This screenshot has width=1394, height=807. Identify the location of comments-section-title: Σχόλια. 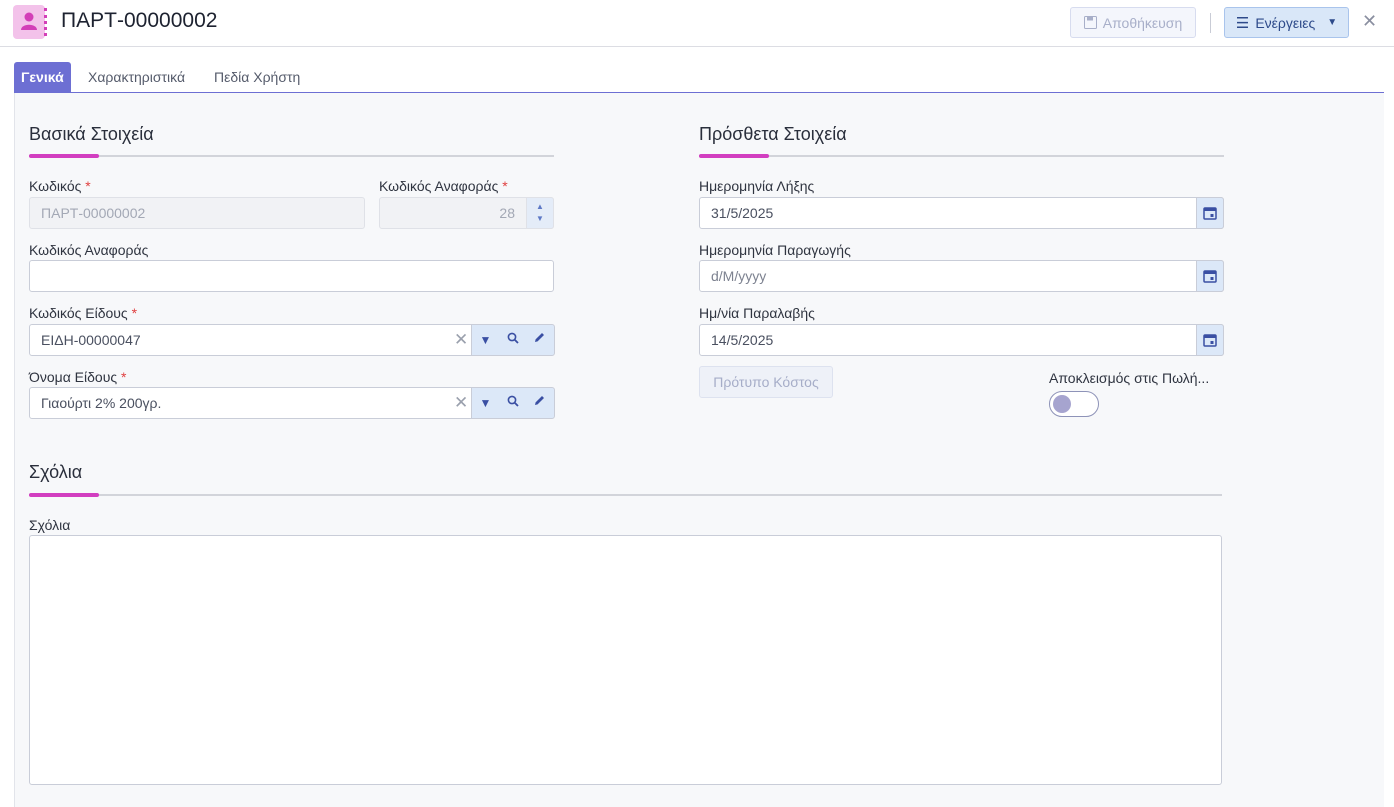
(56, 472).